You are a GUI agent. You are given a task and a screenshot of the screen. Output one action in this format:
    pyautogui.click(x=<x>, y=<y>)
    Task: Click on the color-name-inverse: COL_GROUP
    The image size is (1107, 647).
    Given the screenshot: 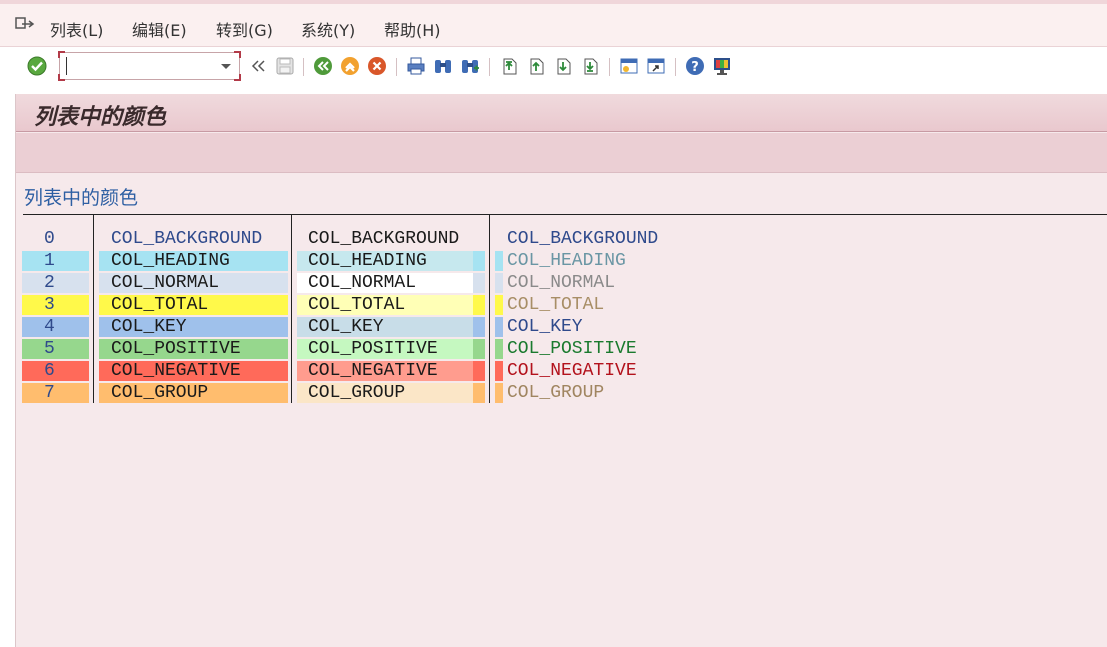 What is the action you would take?
    pyautogui.click(x=607, y=393)
    